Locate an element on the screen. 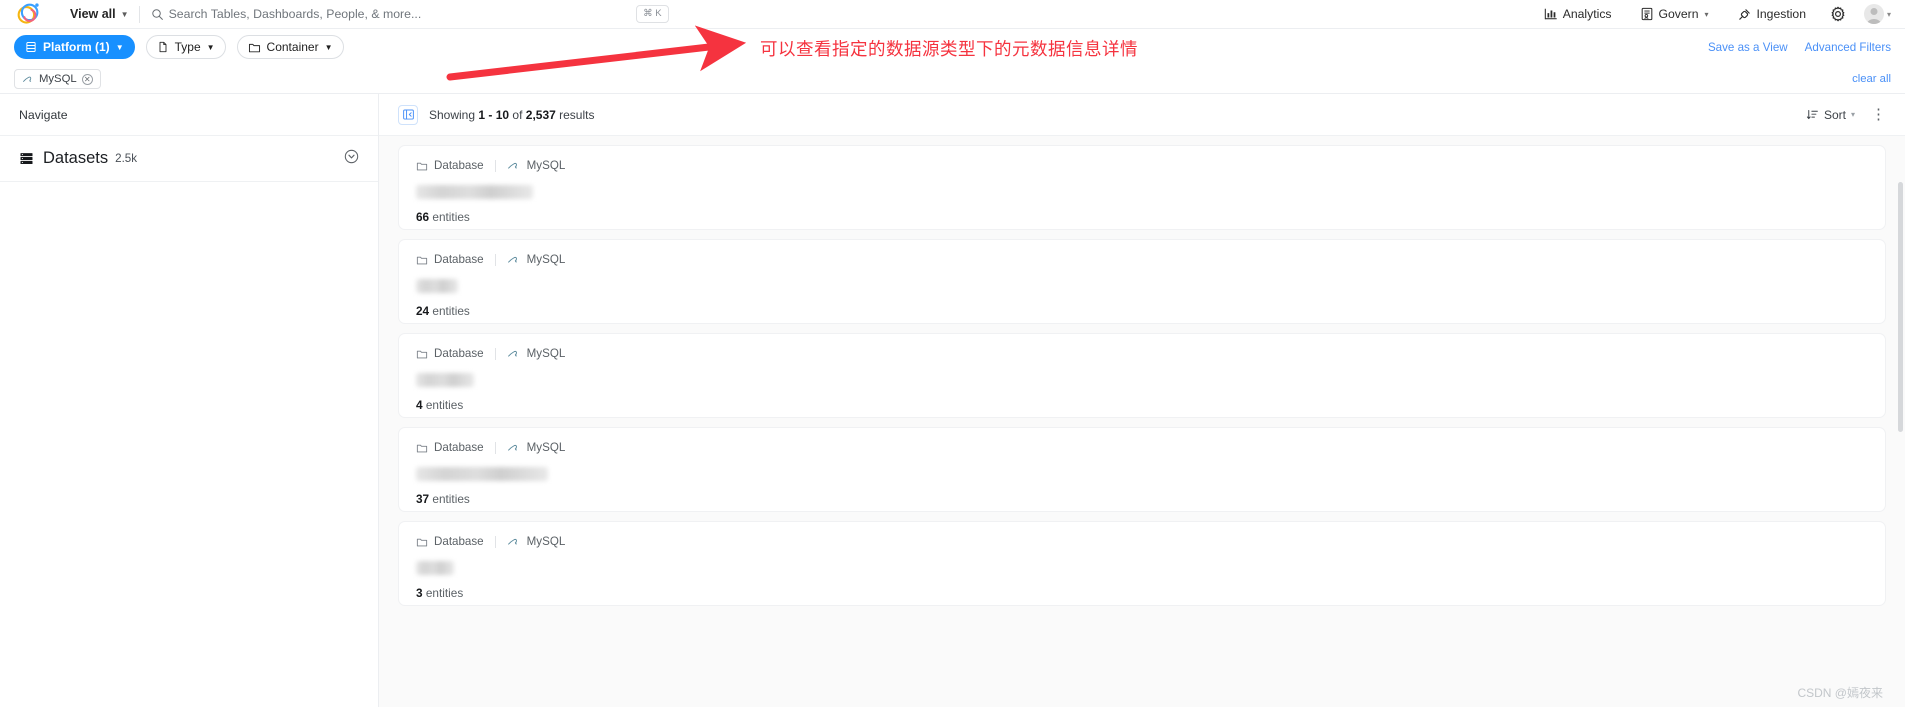  global-search: ⌘ K is located at coordinates (413, 14).